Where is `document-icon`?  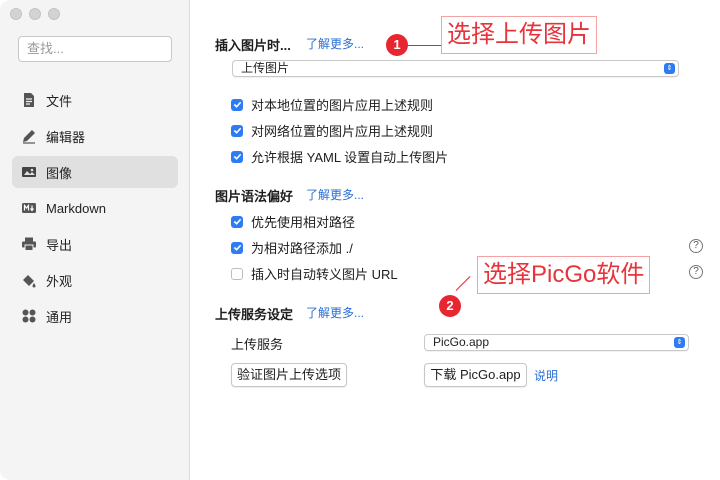 document-icon is located at coordinates (29, 100).